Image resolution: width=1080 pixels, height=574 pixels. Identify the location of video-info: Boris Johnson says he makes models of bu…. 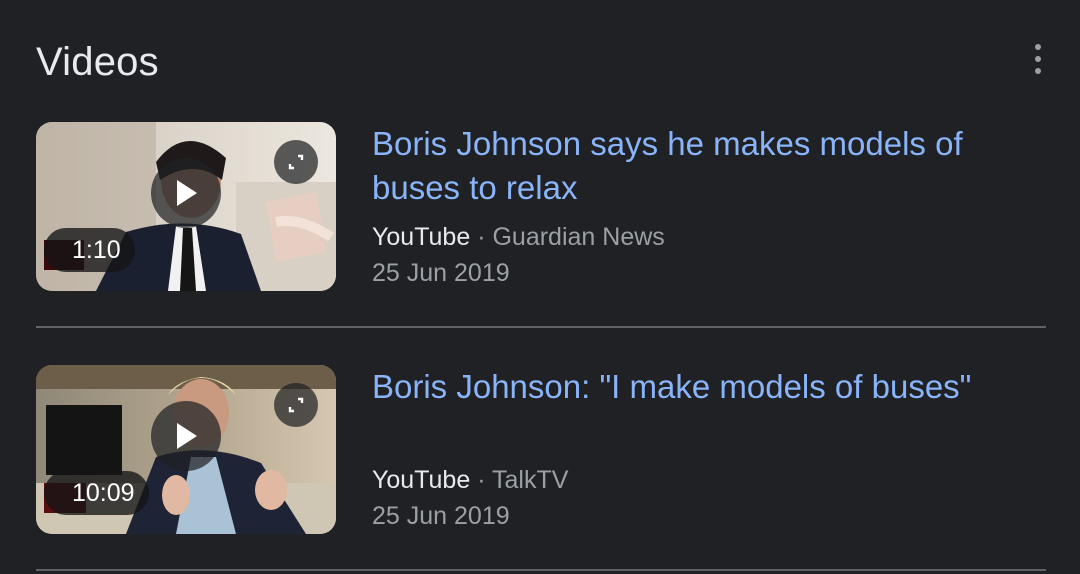
(709, 166).